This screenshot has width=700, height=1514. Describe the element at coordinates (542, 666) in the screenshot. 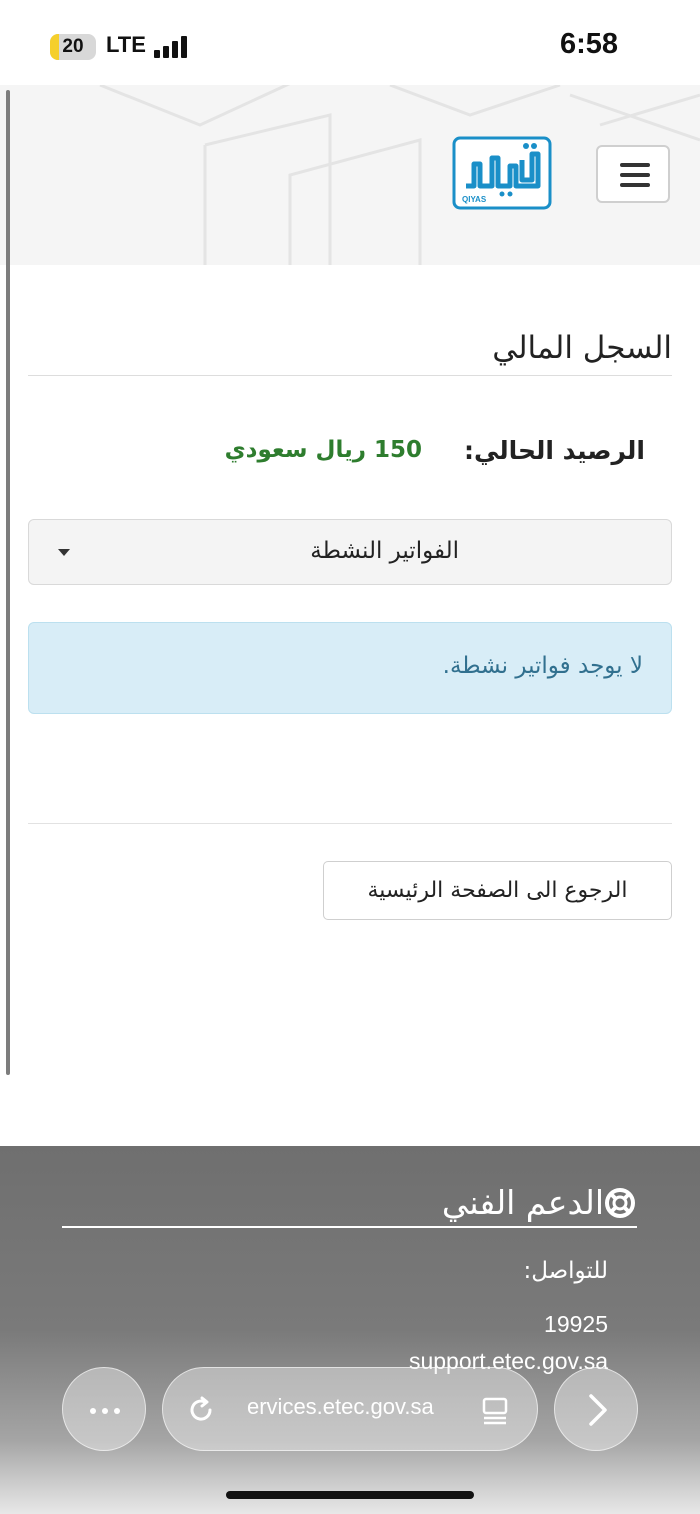

I see `alert-message: لا يوجد فواتير نشطة.` at that location.